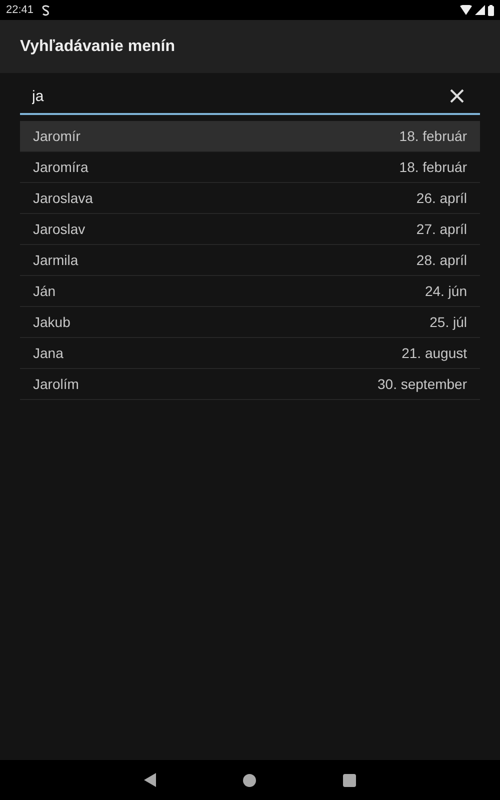 This screenshot has height=800, width=500. What do you see at coordinates (250, 229) in the screenshot?
I see `result-row: Jaroslav 27. apríl` at bounding box center [250, 229].